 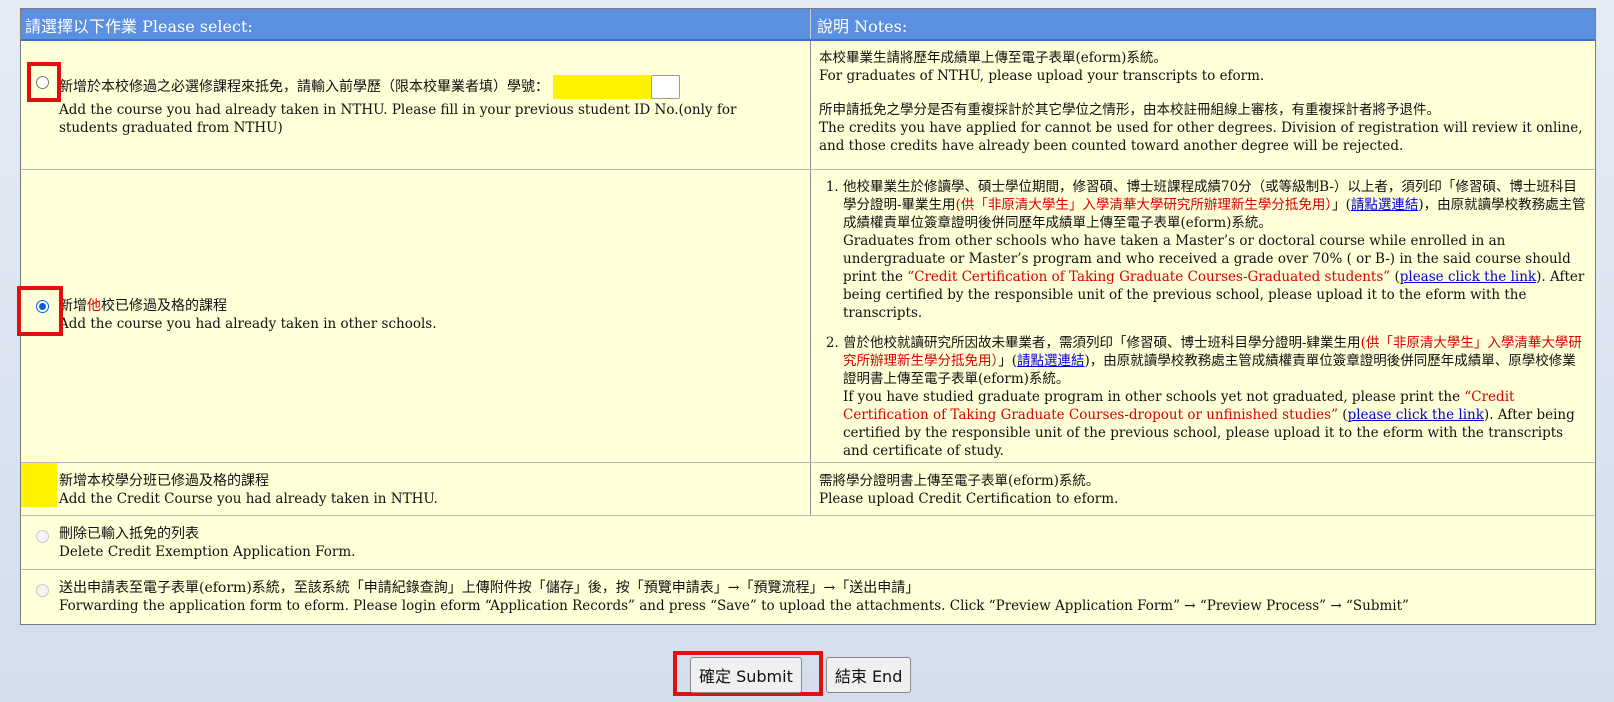 What do you see at coordinates (959, 481) in the screenshot?
I see `note-text: 需將學分證明書上傳至電子表單(eform)系統。` at bounding box center [959, 481].